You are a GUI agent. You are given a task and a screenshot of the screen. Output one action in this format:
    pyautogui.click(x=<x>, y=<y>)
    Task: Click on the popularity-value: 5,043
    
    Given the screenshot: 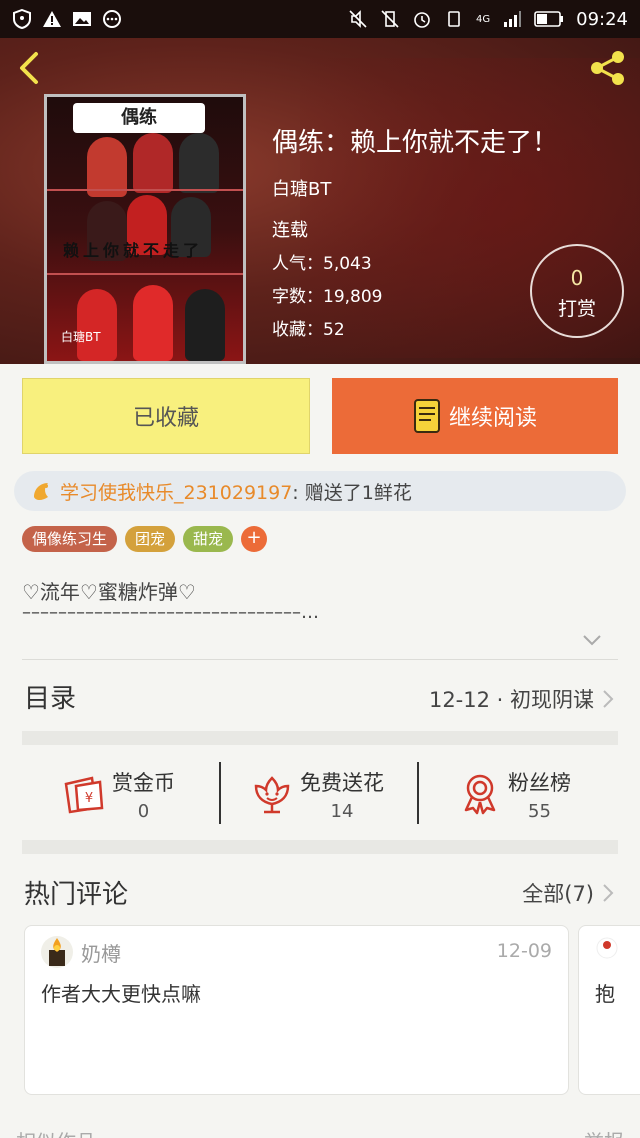 What is the action you would take?
    pyautogui.click(x=347, y=264)
    